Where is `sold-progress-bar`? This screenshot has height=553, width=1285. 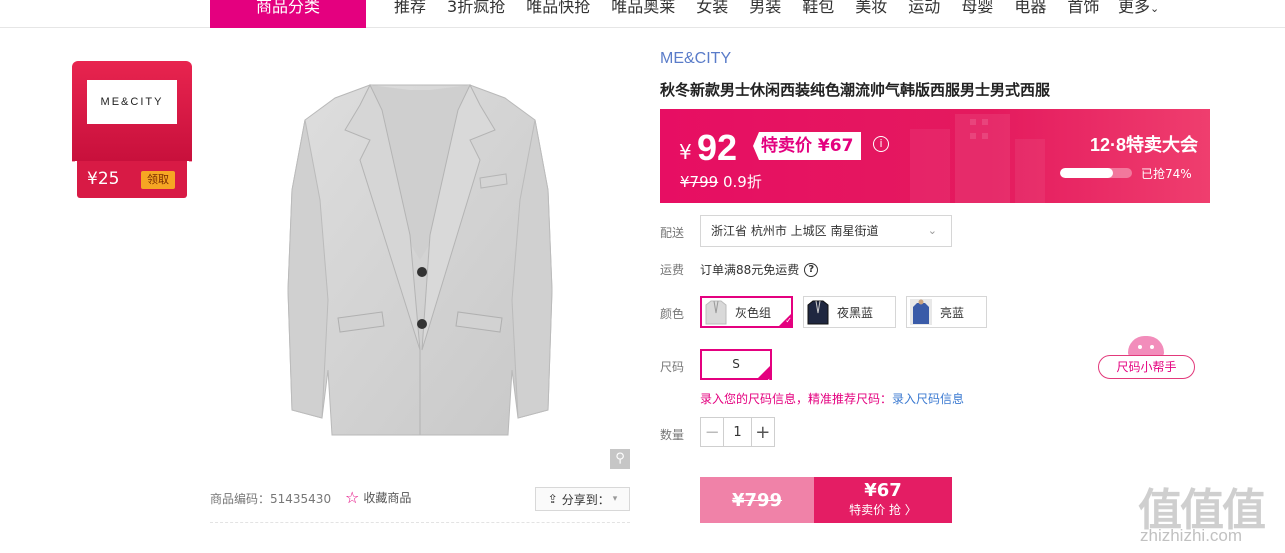 sold-progress-bar is located at coordinates (1096, 173).